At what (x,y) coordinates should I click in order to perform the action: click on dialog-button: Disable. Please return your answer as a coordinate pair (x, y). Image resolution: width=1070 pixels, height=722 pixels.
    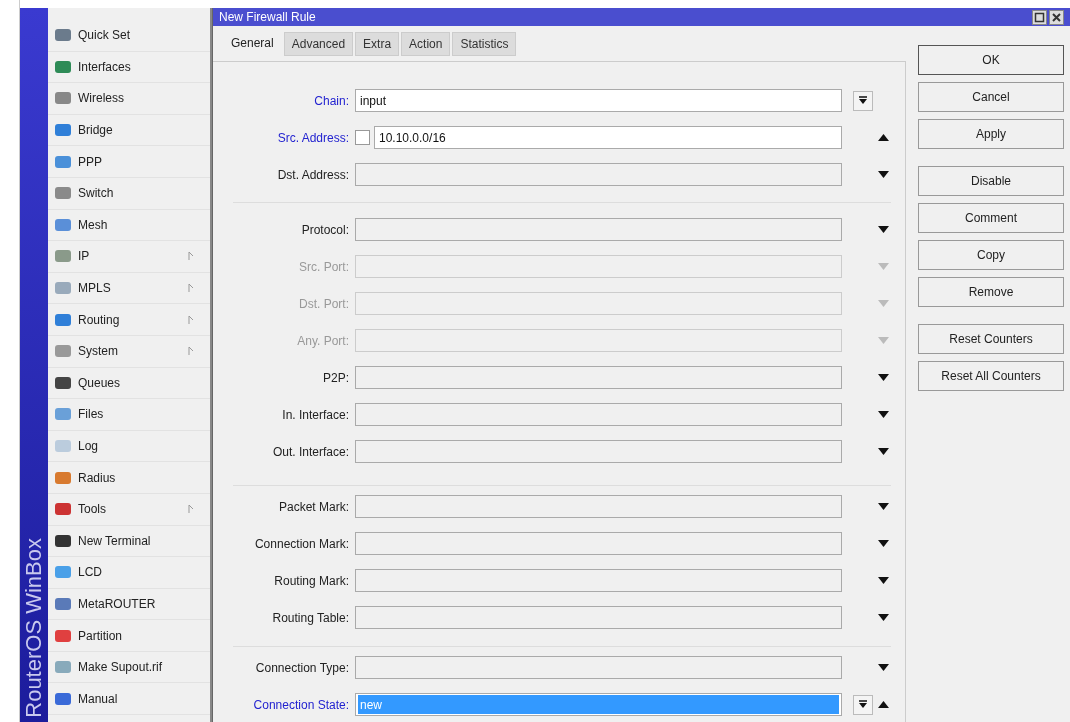
    Looking at the image, I should click on (991, 181).